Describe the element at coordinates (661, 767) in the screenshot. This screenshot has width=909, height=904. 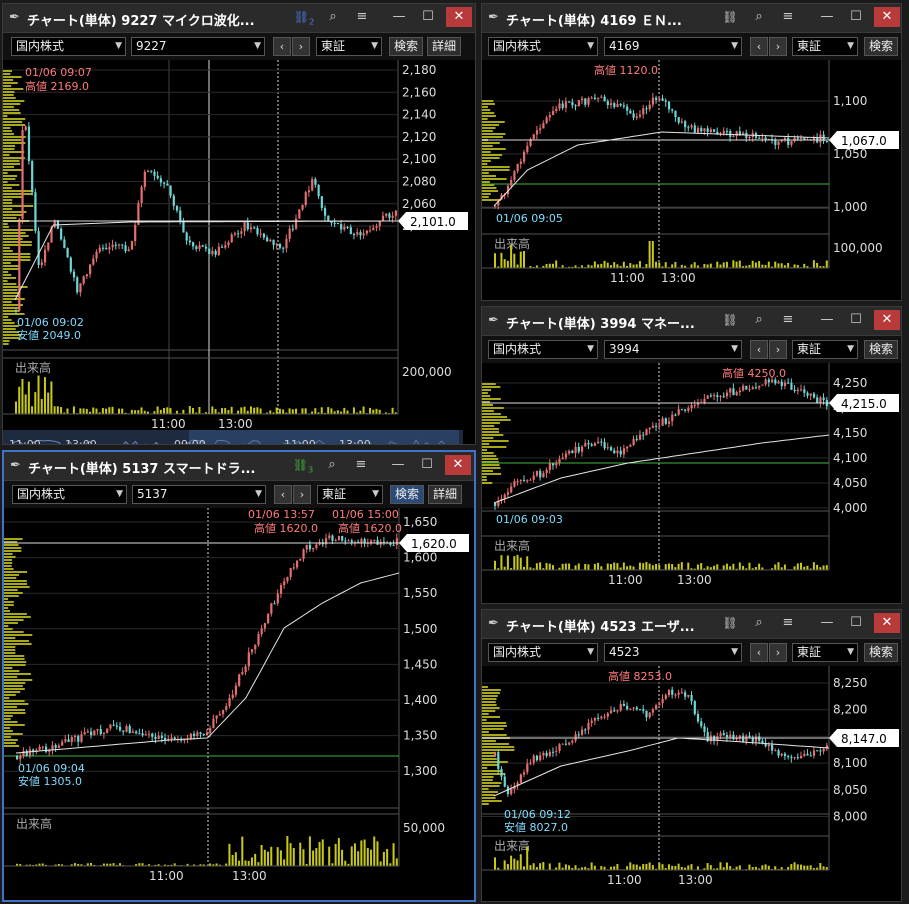
I see `moving-average-line` at that location.